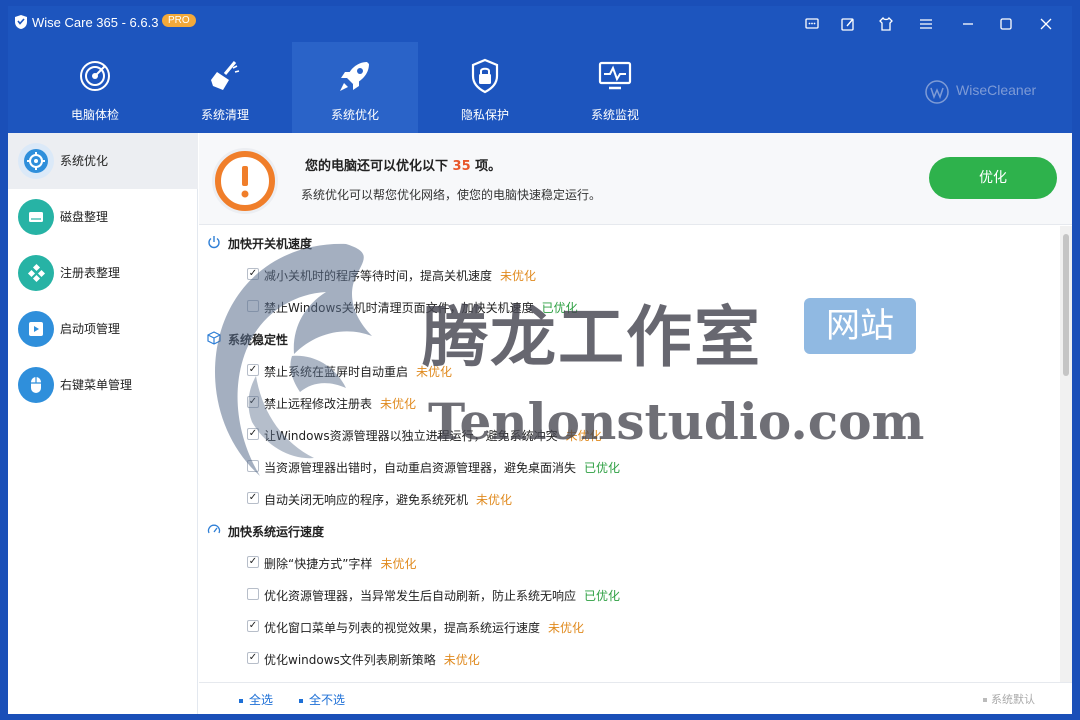  I want to click on nav-label: 隐私保护, so click(484, 115).